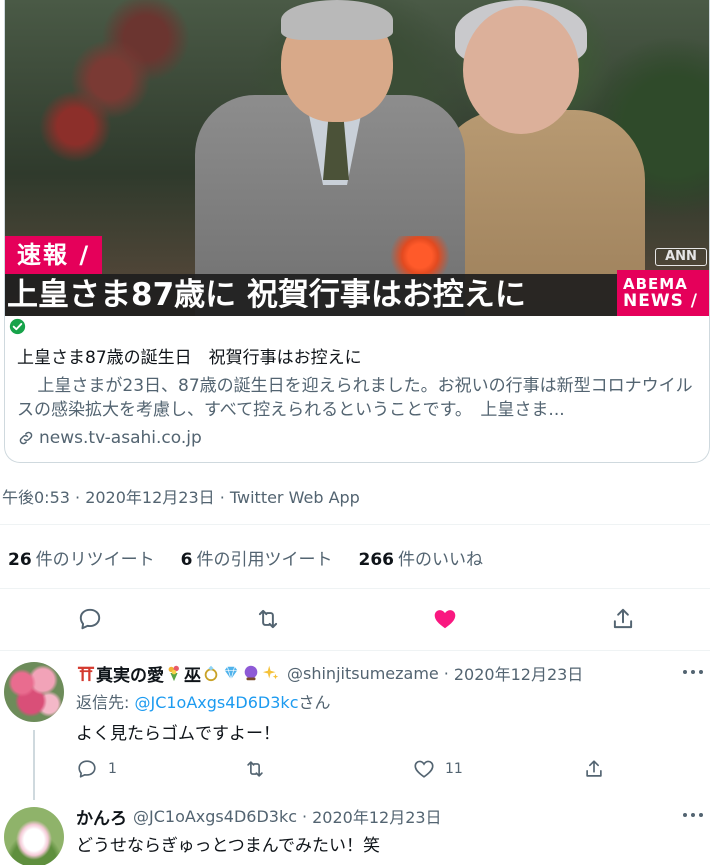 The width and height of the screenshot is (710, 865). What do you see at coordinates (355, 619) in the screenshot?
I see `tweet-action-bar` at bounding box center [355, 619].